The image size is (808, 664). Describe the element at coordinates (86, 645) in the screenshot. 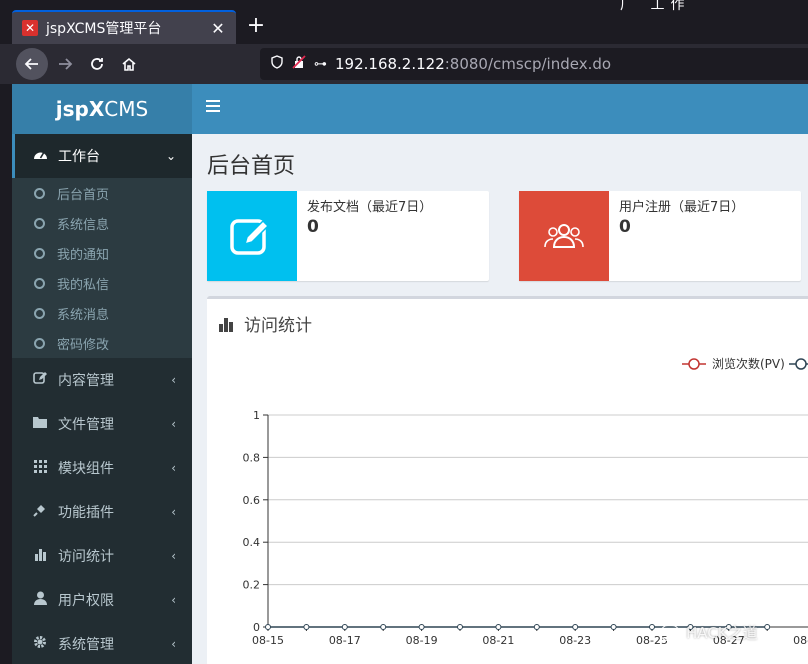

I see `sidebar-item-label: 系统管理` at that location.